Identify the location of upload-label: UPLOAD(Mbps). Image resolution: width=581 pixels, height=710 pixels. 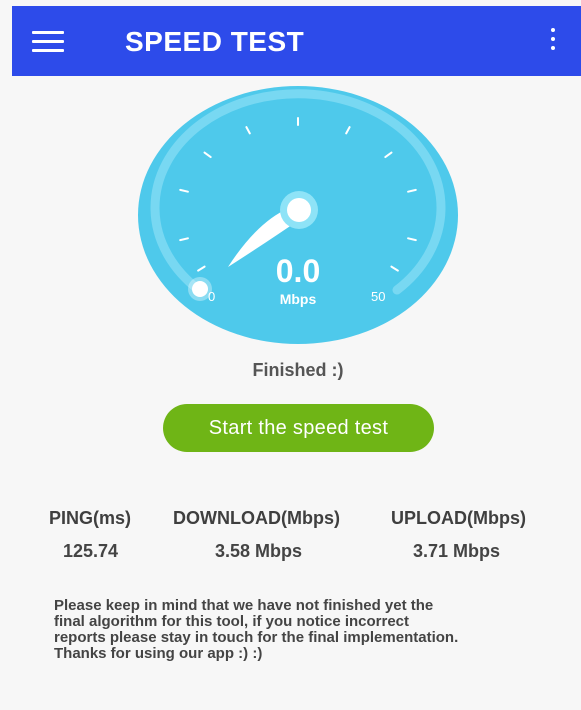
(458, 518).